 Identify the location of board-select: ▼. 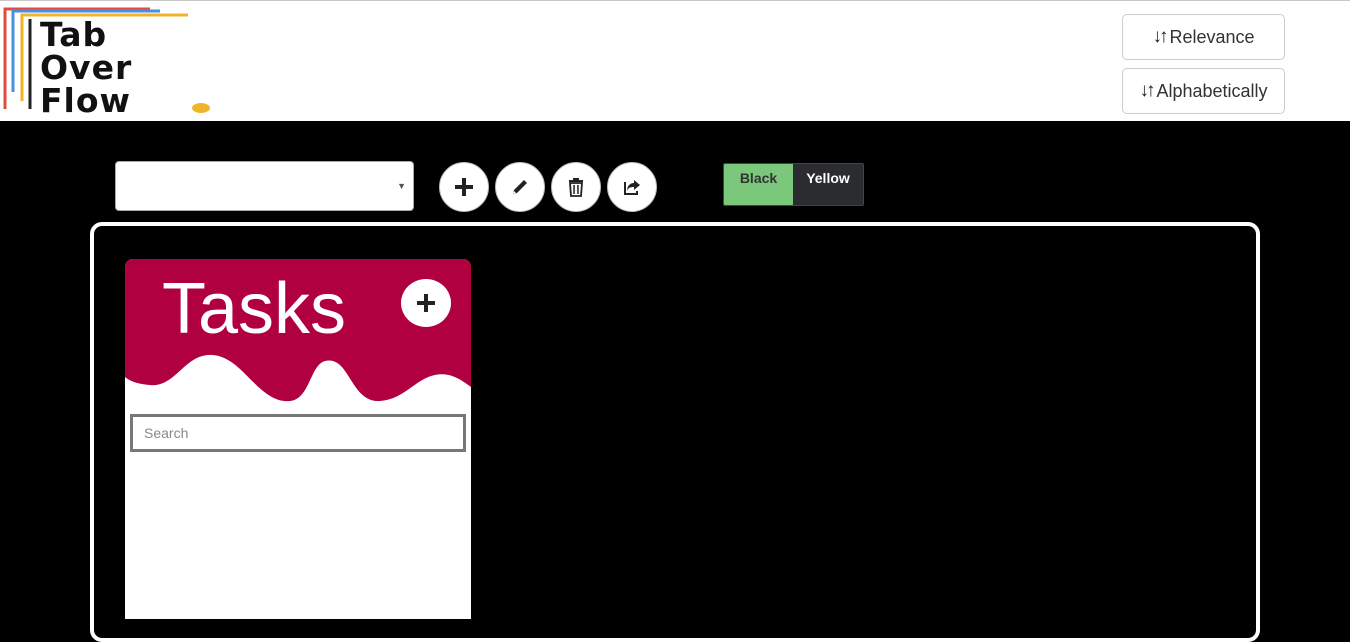
(264, 186).